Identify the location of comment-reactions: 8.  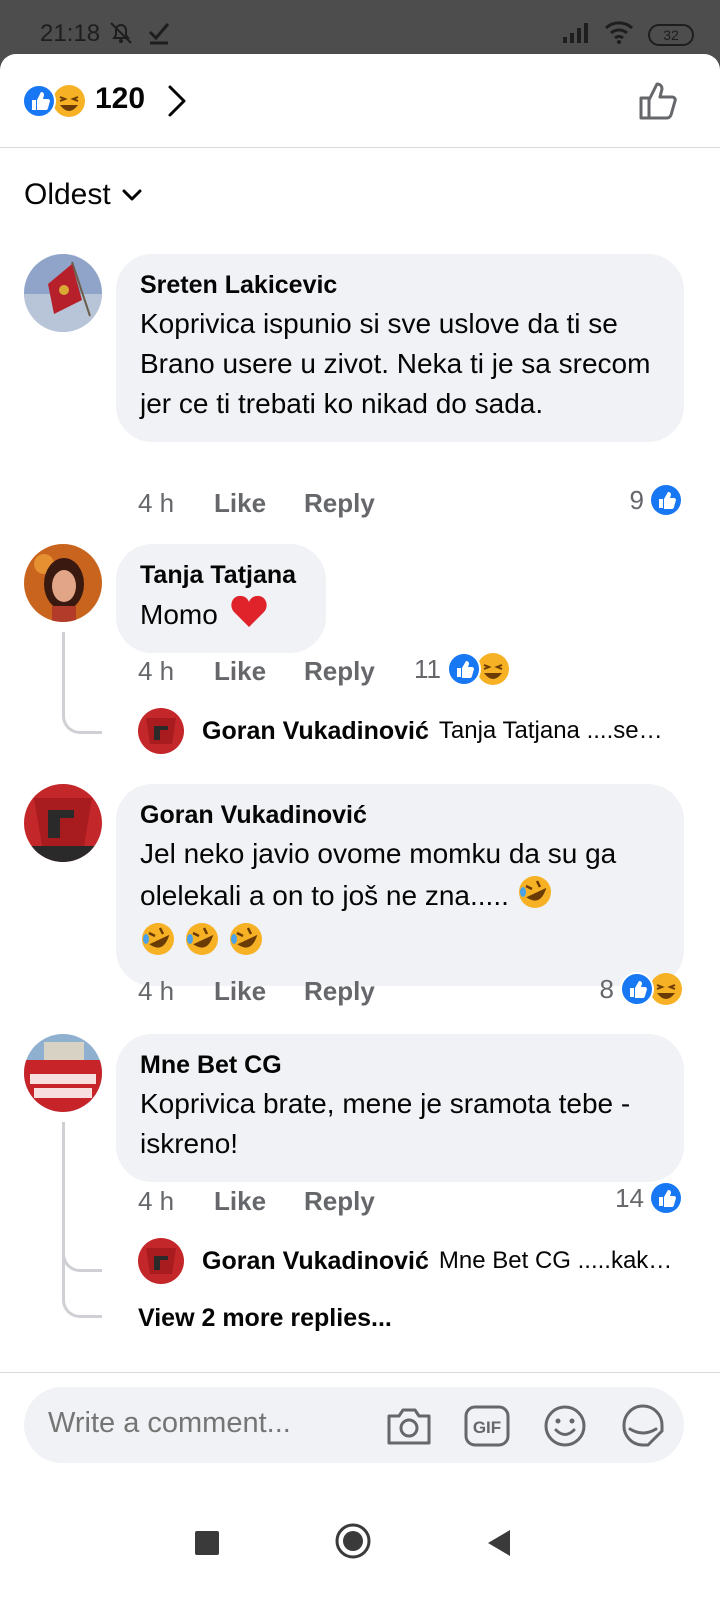
(642, 989).